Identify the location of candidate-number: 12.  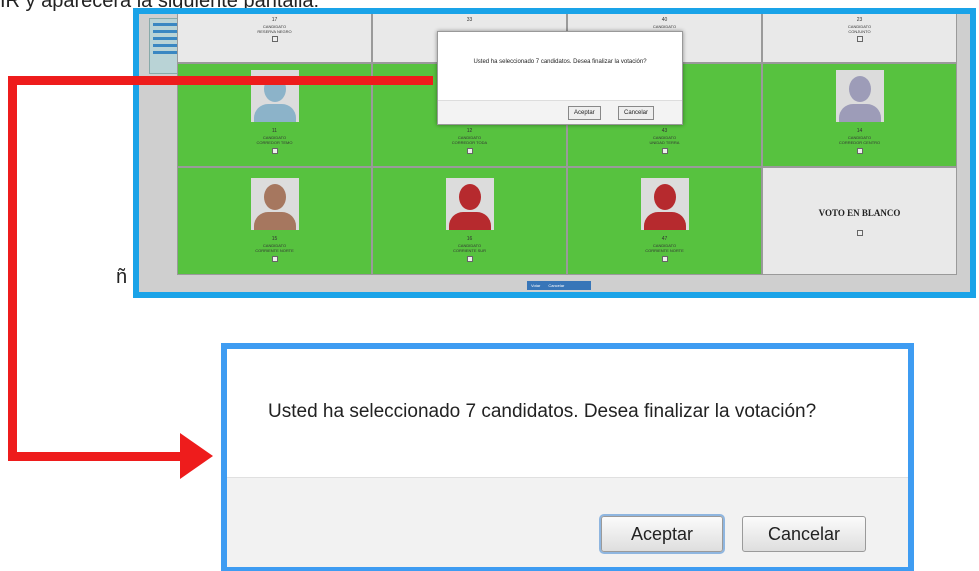
(469, 131).